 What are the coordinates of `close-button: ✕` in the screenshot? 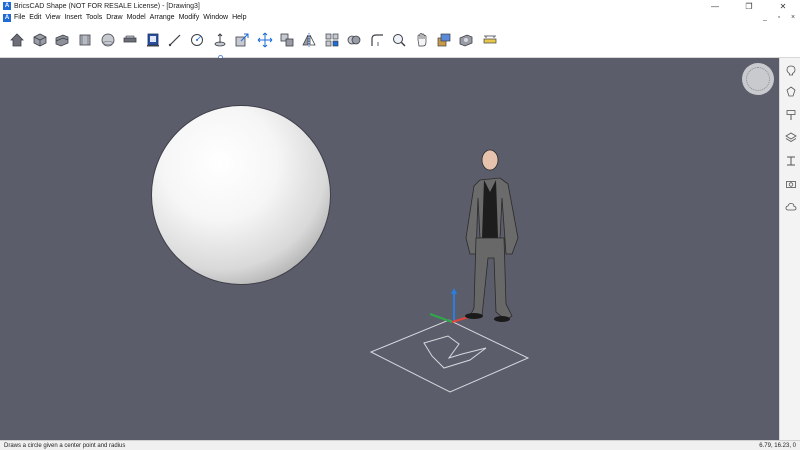 It's located at (783, 6).